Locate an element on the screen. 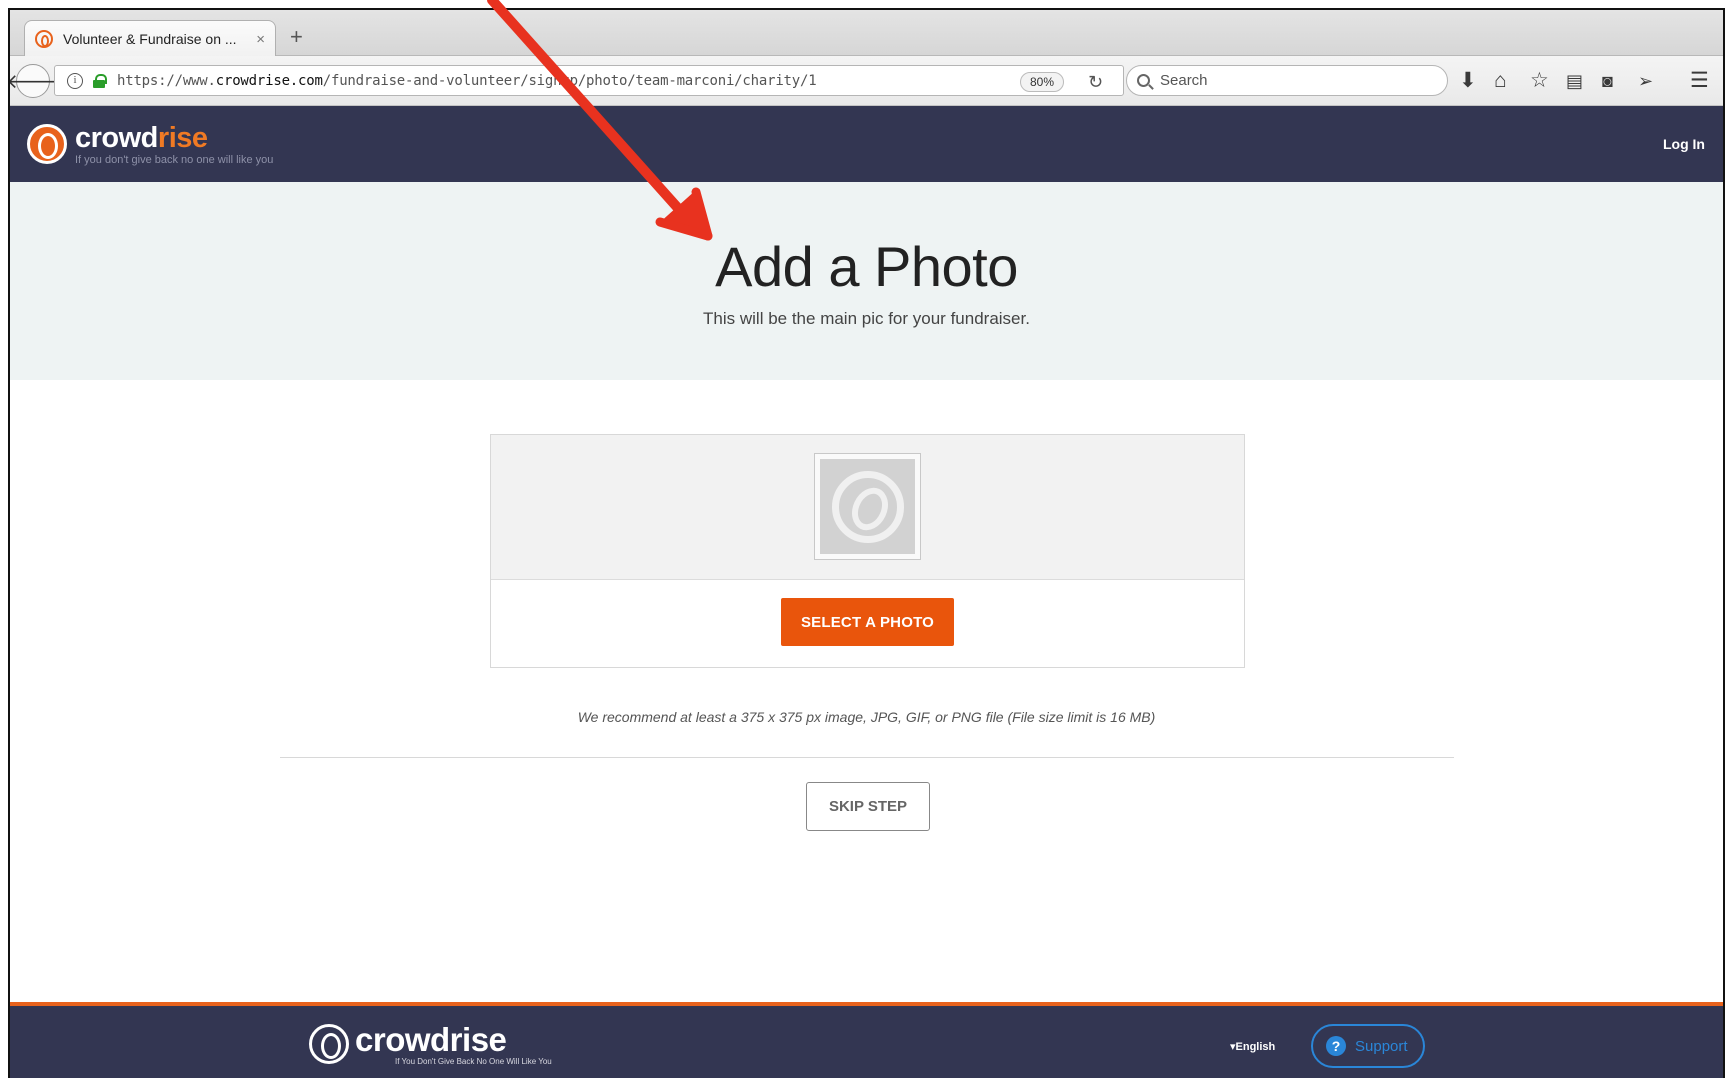 Image resolution: width=1733 pixels, height=1078 pixels. crowdrise-logo-icon is located at coordinates (47, 144).